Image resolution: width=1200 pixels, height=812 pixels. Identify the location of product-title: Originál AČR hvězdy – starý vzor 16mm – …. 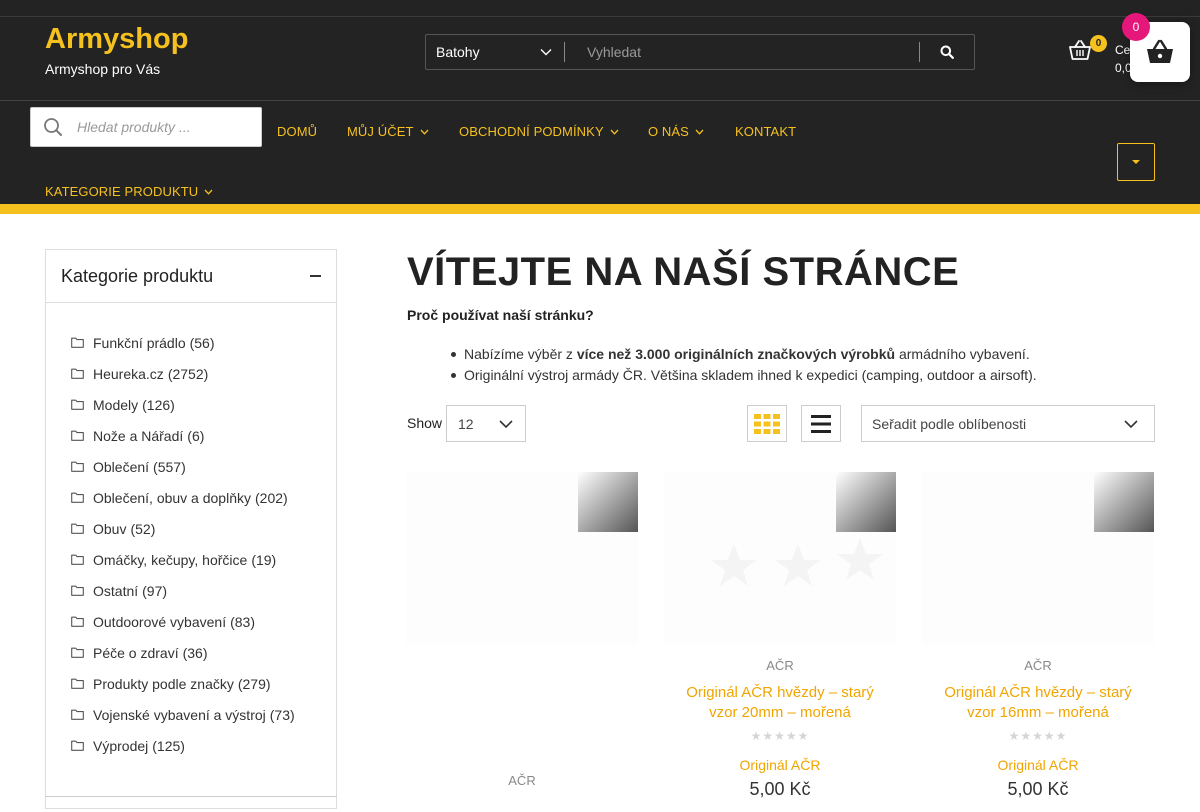
(1038, 703).